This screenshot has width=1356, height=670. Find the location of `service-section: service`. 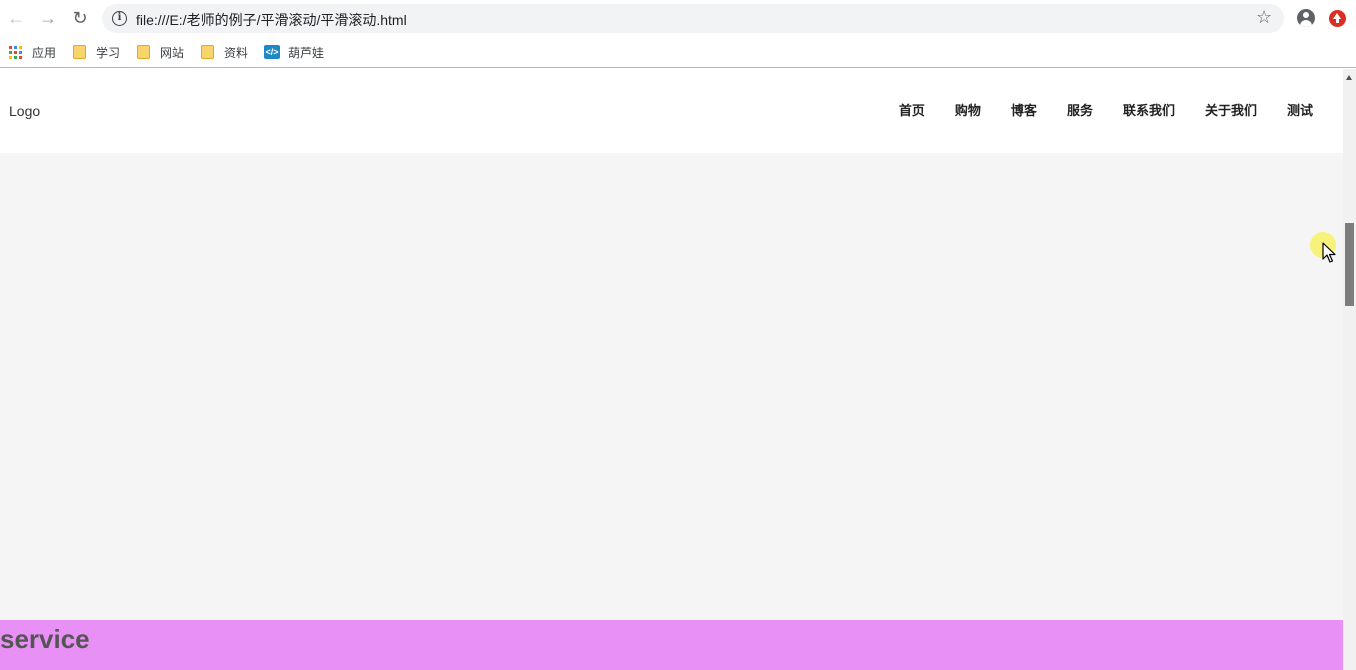

service-section: service is located at coordinates (671, 645).